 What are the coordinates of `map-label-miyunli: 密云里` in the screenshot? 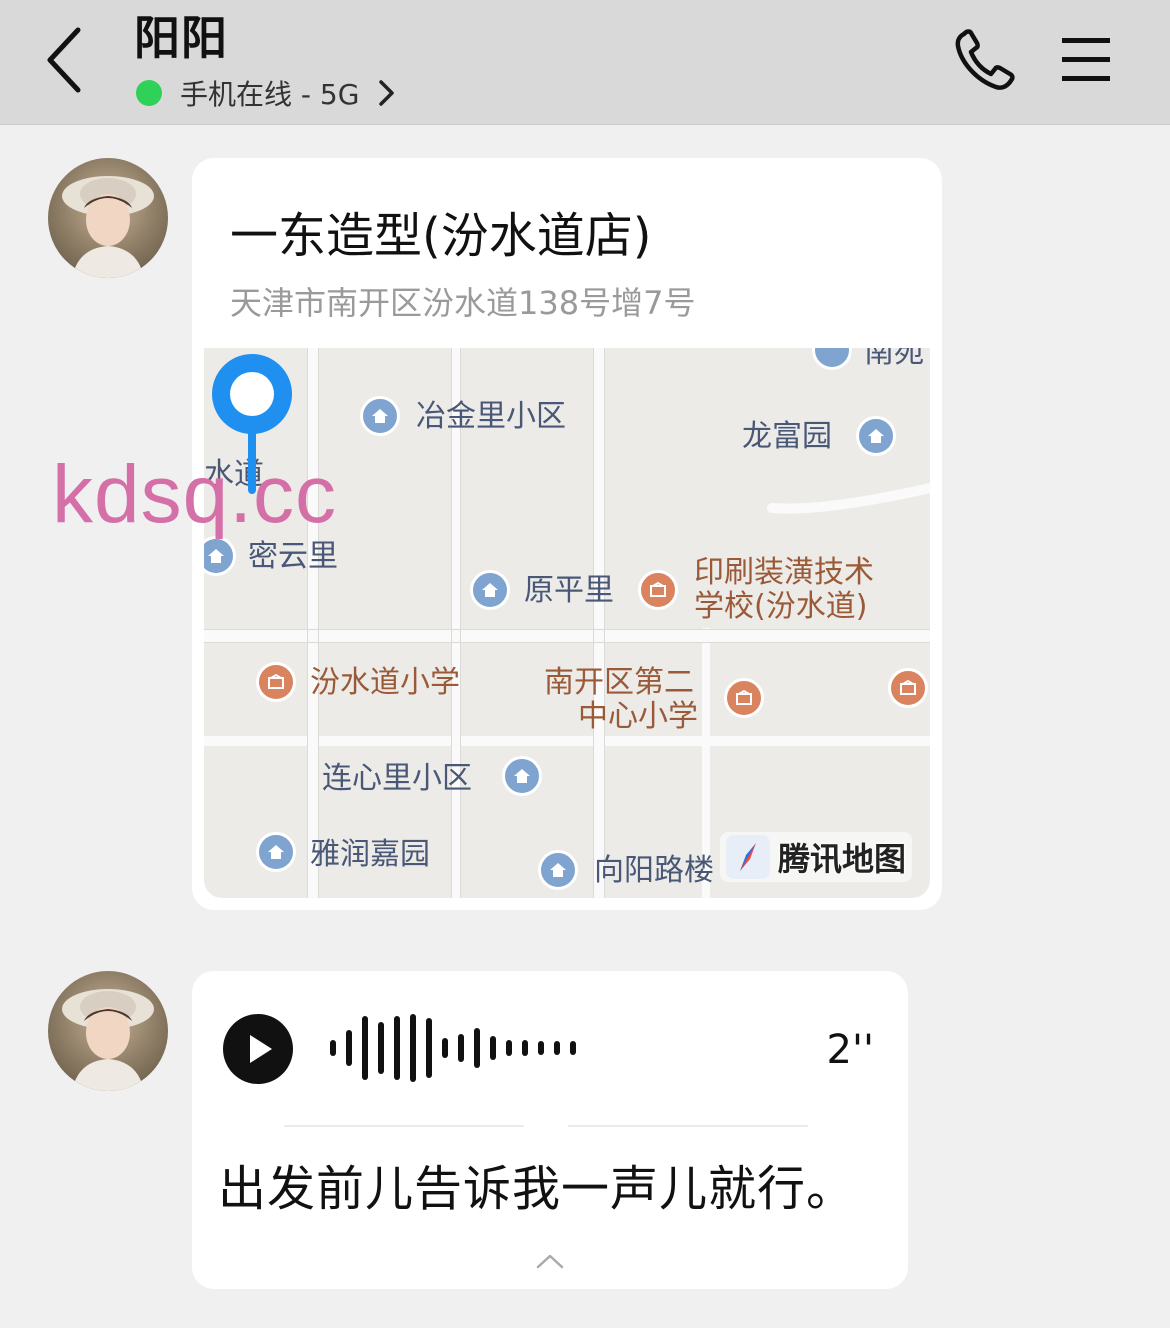 It's located at (293, 556).